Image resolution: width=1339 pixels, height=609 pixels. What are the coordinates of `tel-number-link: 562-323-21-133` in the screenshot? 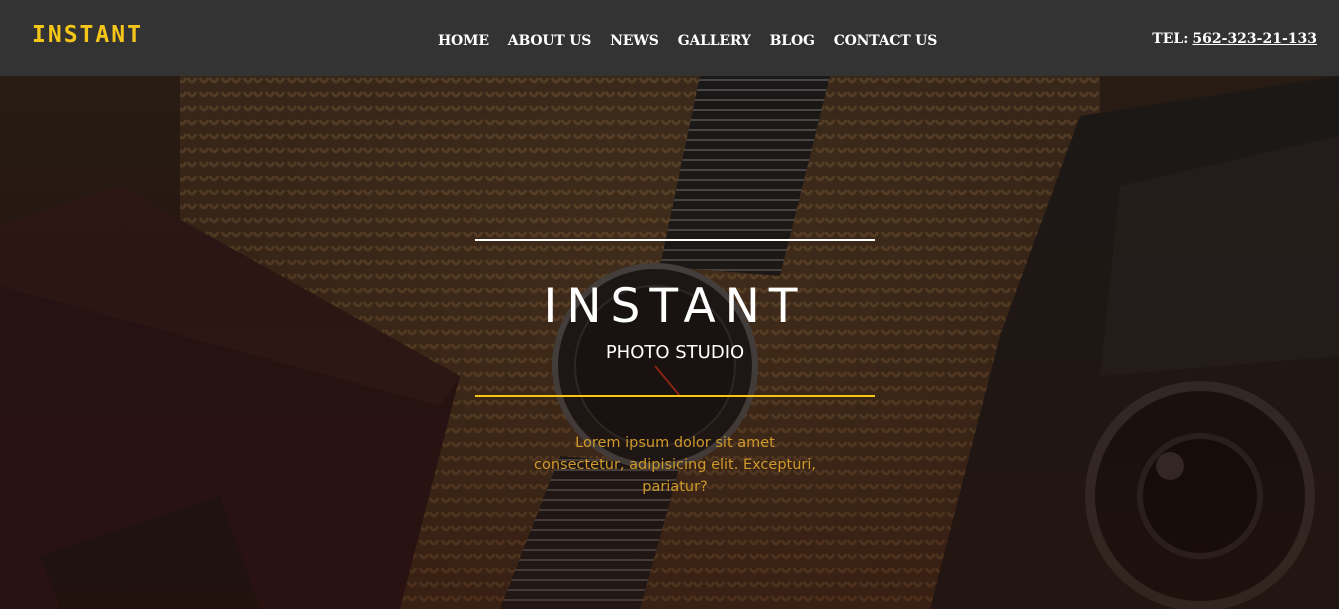 It's located at (1254, 39).